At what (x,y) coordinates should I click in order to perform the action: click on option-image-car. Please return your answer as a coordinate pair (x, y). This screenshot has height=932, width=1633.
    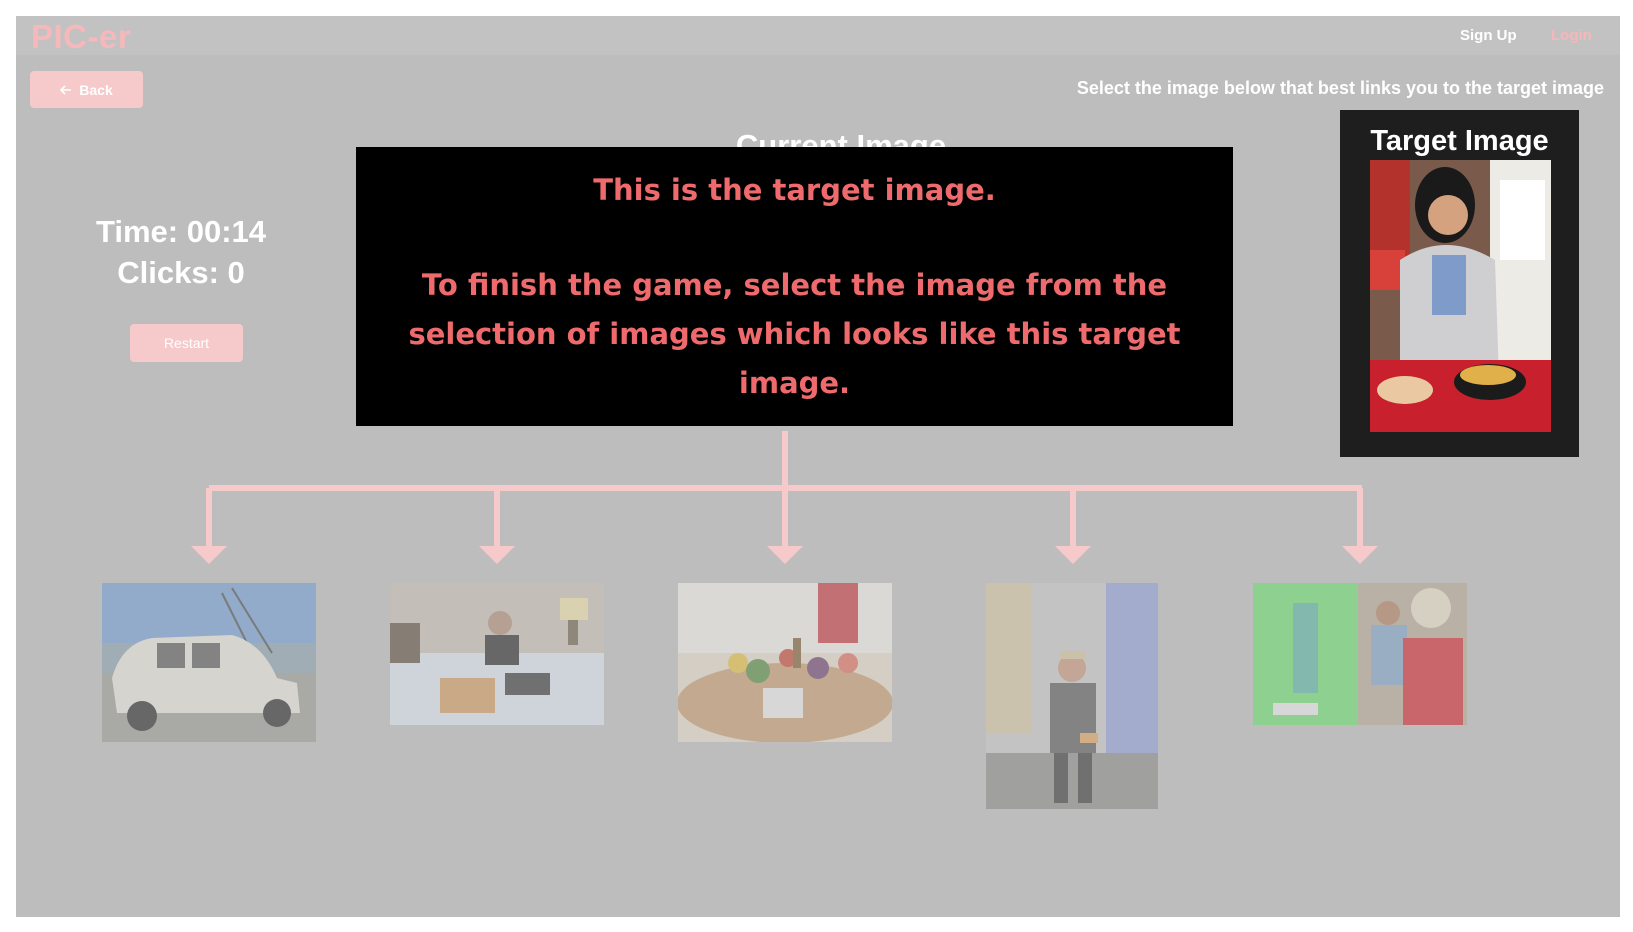
    Looking at the image, I should click on (209, 662).